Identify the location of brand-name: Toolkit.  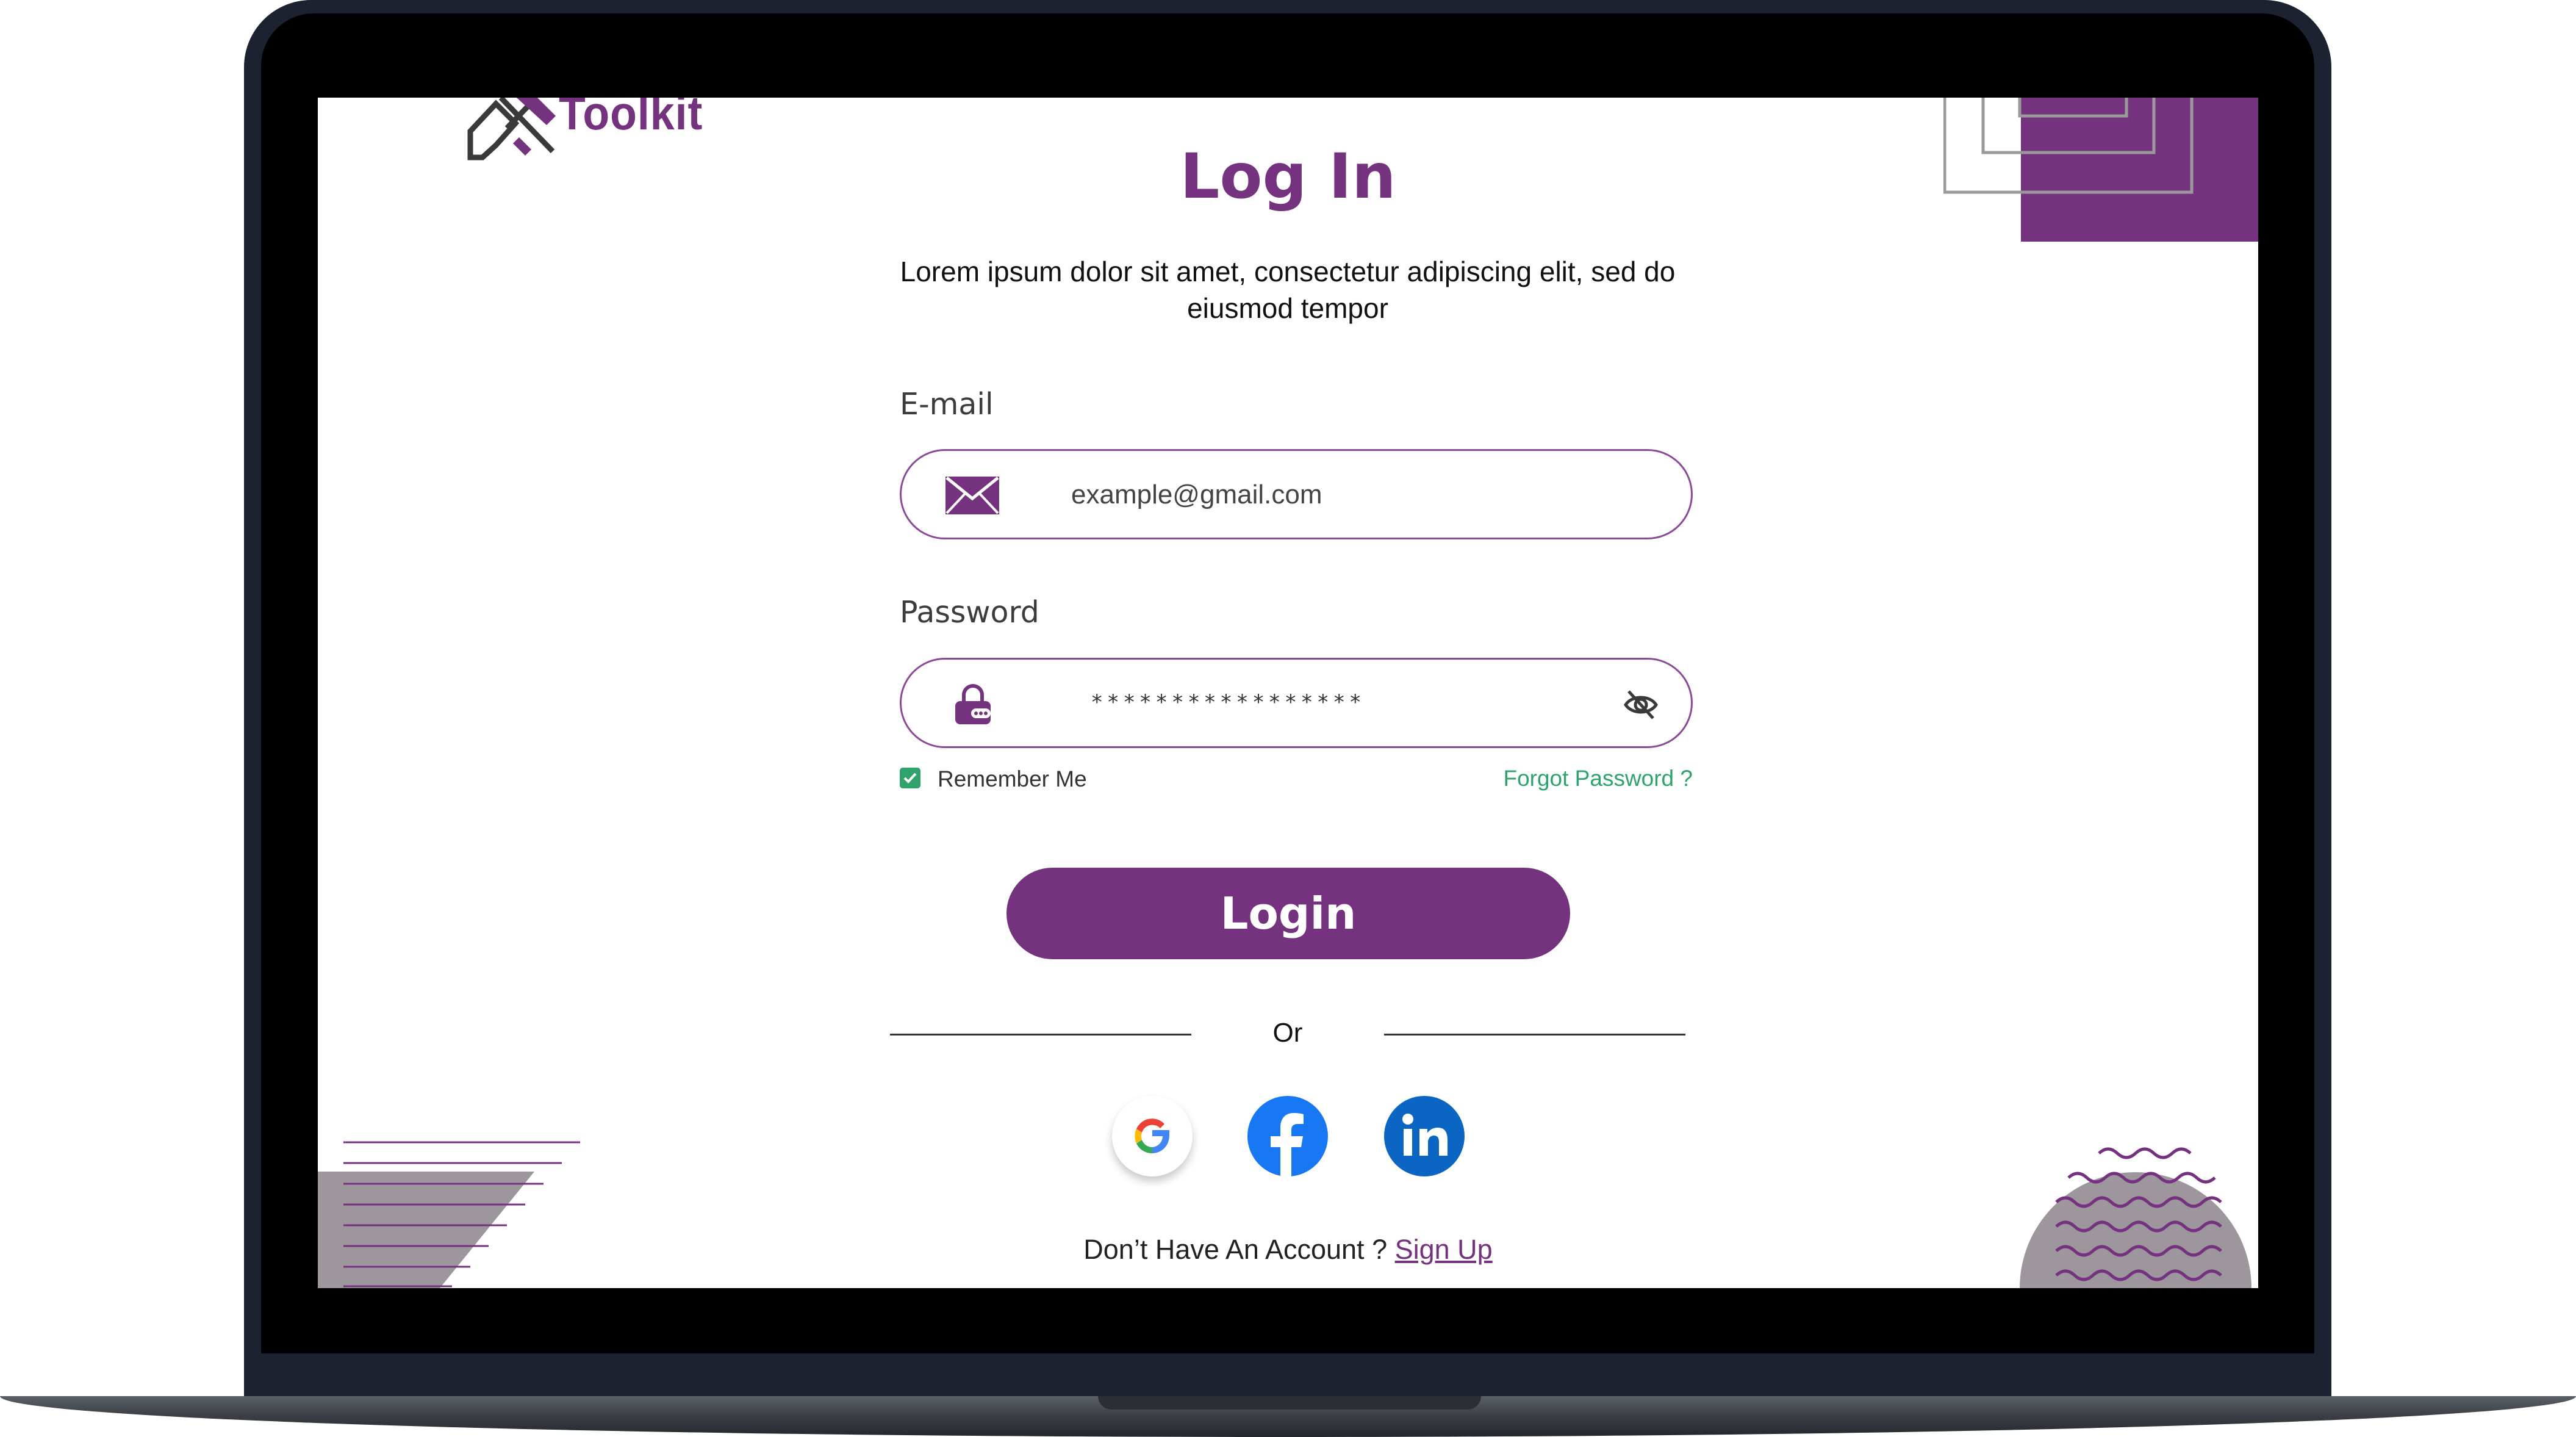
(631, 119).